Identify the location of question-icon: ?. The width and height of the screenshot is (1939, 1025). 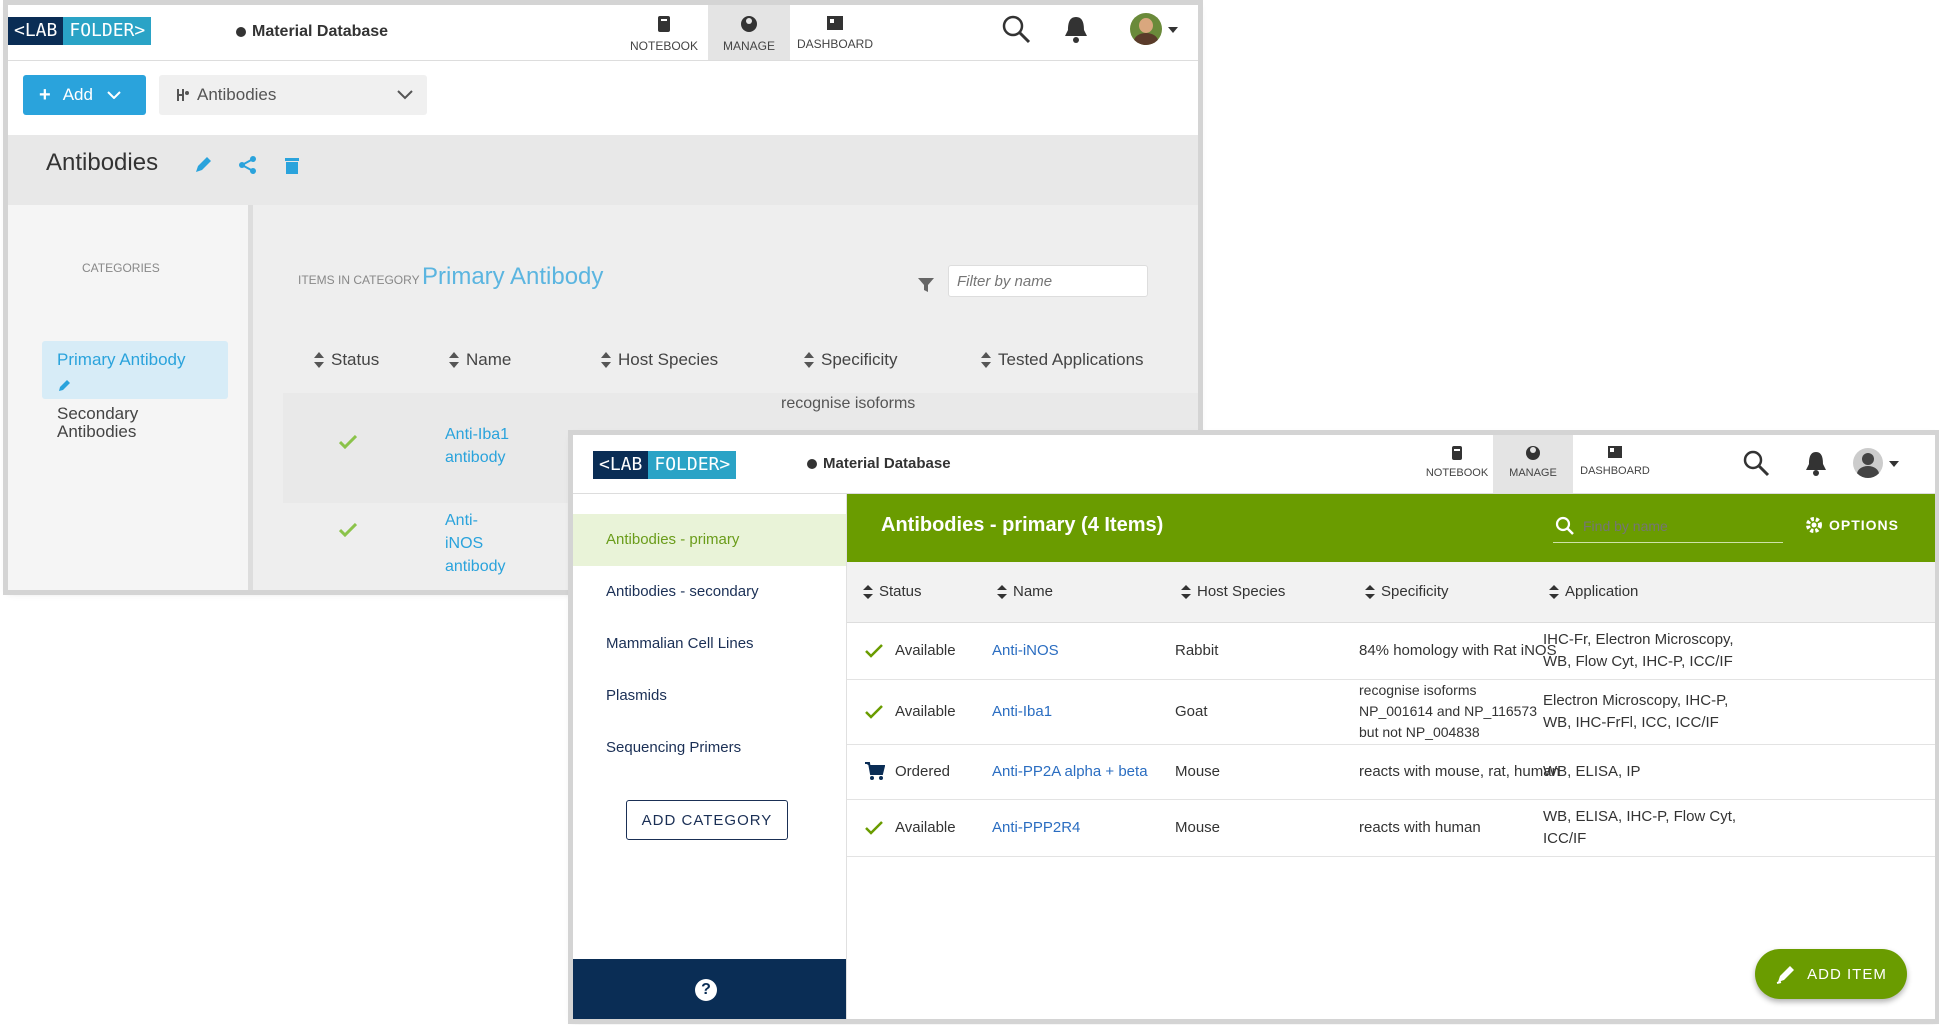
(706, 990).